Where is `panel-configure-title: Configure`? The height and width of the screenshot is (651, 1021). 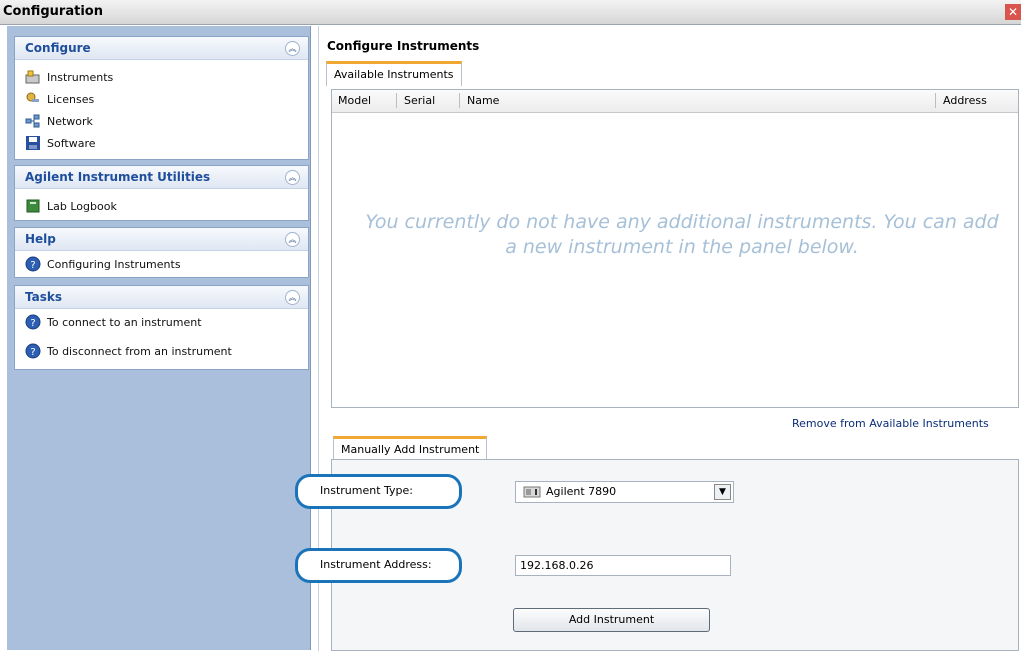 panel-configure-title: Configure is located at coordinates (58, 48).